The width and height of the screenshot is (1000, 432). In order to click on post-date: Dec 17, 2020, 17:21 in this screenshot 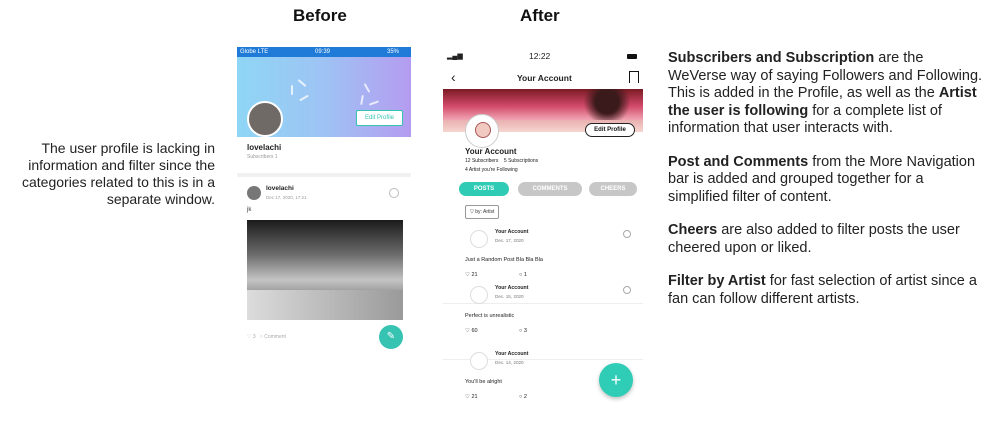, I will do `click(286, 197)`.